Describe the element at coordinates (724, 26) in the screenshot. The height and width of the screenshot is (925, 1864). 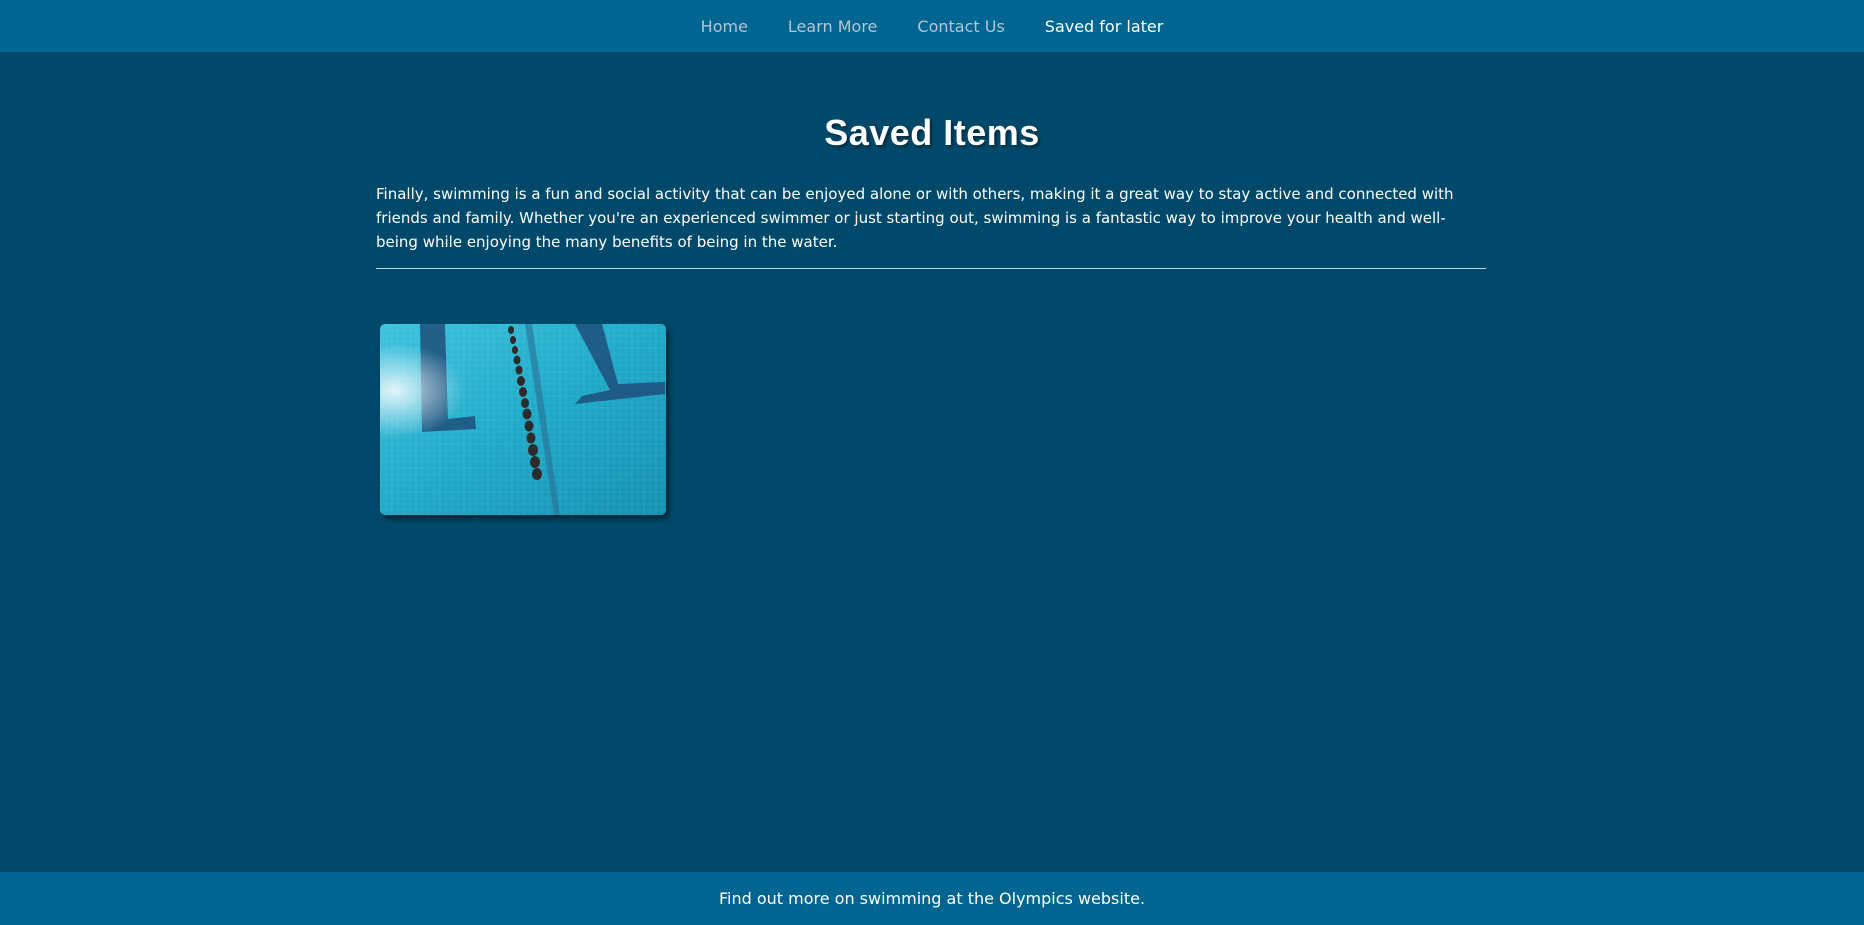
I see `nav-home: Home` at that location.